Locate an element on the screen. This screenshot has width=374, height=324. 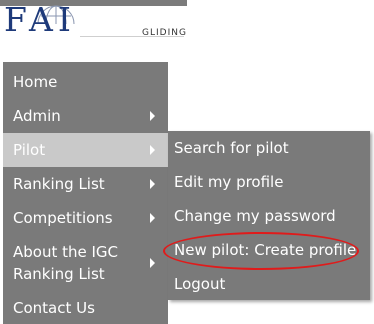
menu-item-label: Home is located at coordinates (35, 82).